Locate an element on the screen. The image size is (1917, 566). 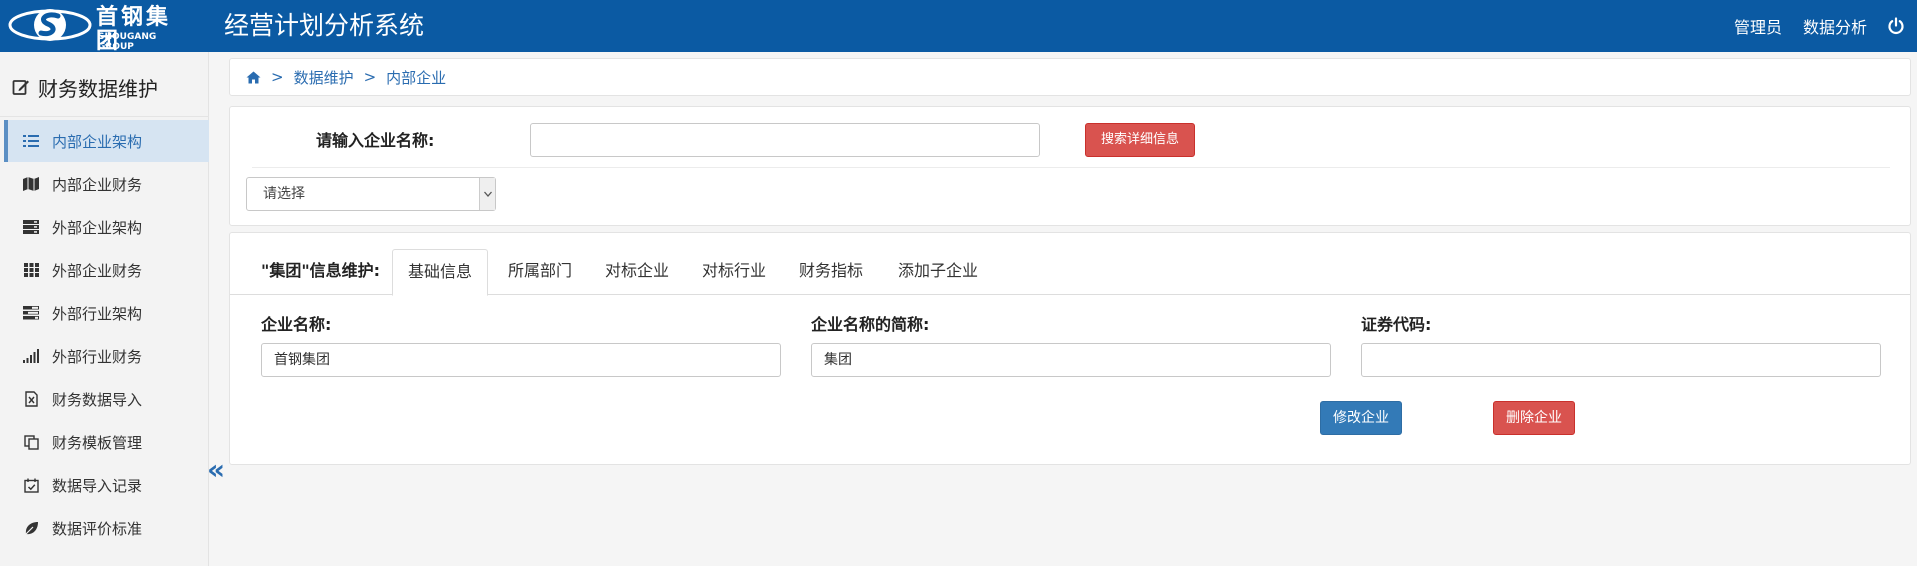
home-icon is located at coordinates (253, 77).